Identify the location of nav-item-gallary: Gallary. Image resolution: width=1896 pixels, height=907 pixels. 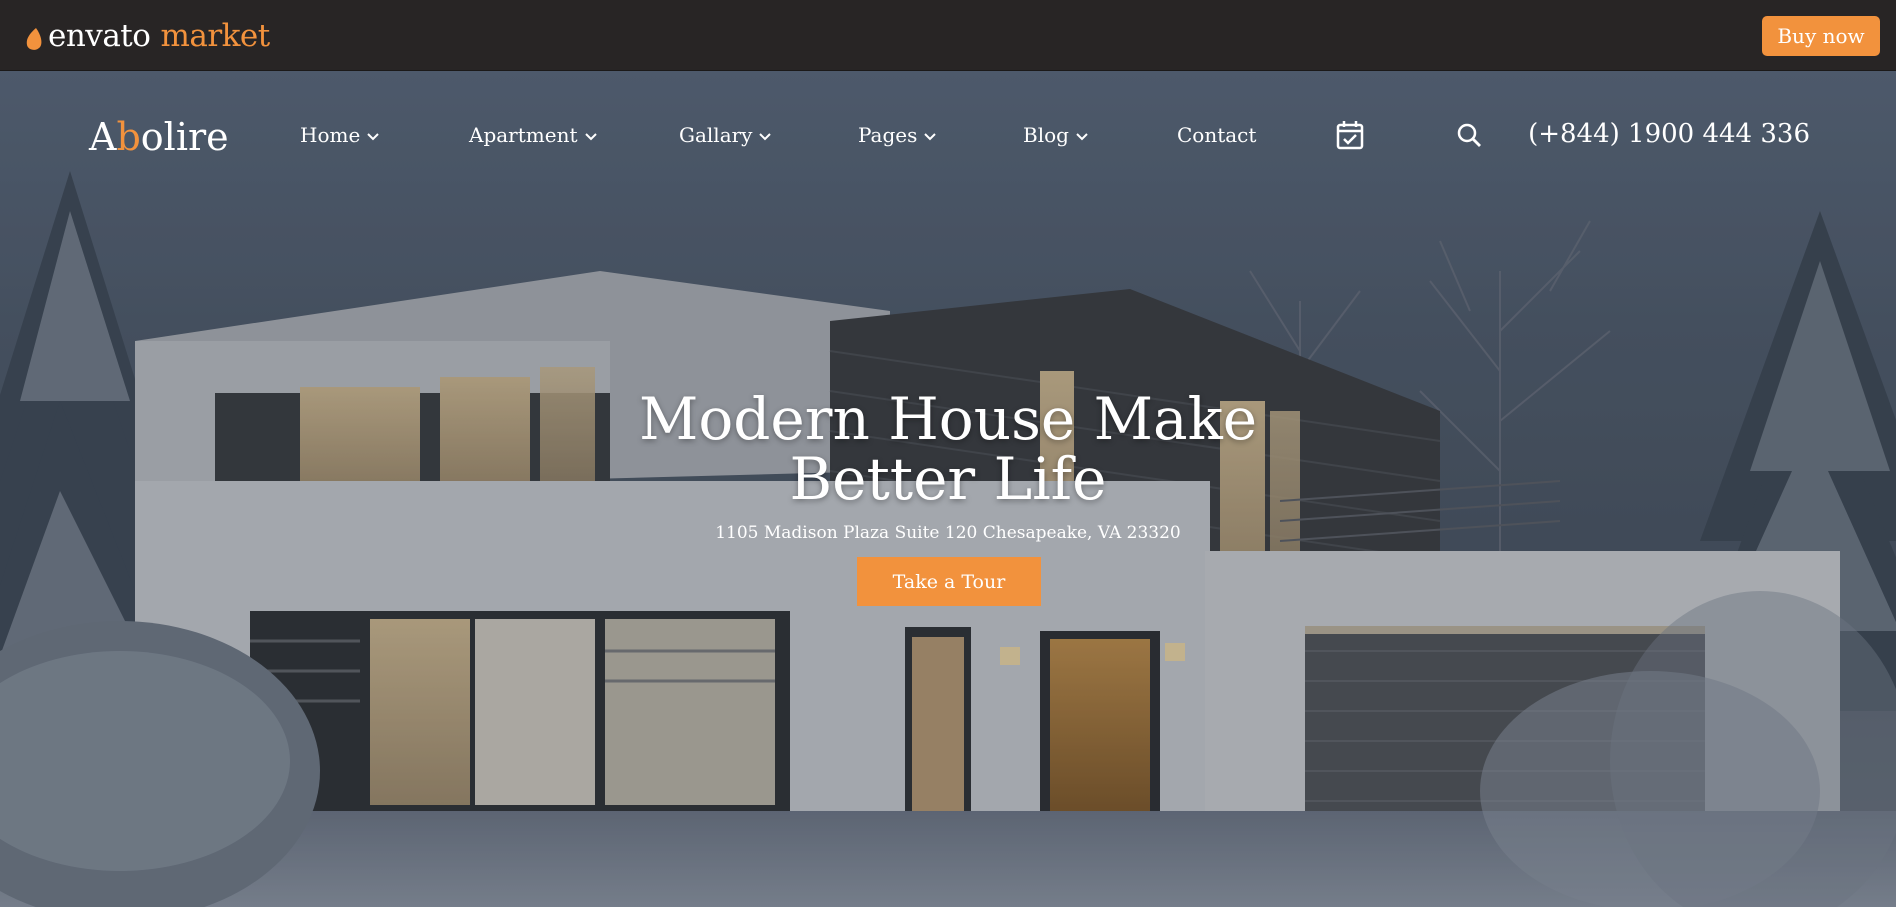
(725, 135).